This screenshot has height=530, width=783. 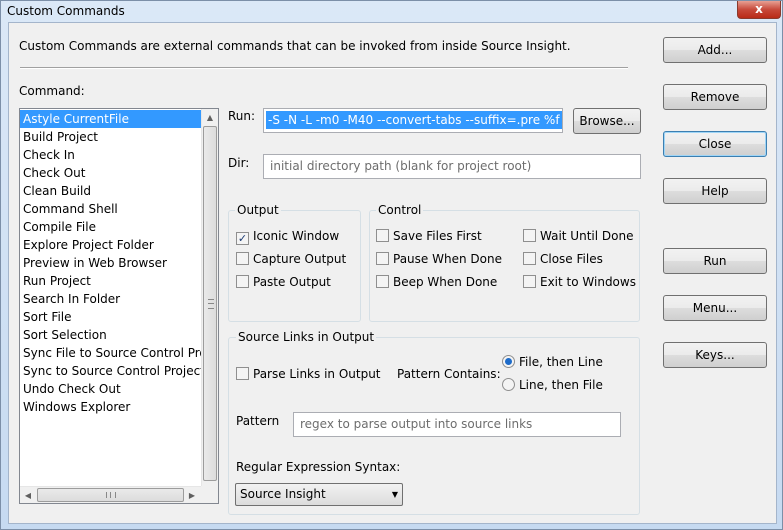 What do you see at coordinates (111, 245) in the screenshot?
I see `command-list-item: Explore Project Folder` at bounding box center [111, 245].